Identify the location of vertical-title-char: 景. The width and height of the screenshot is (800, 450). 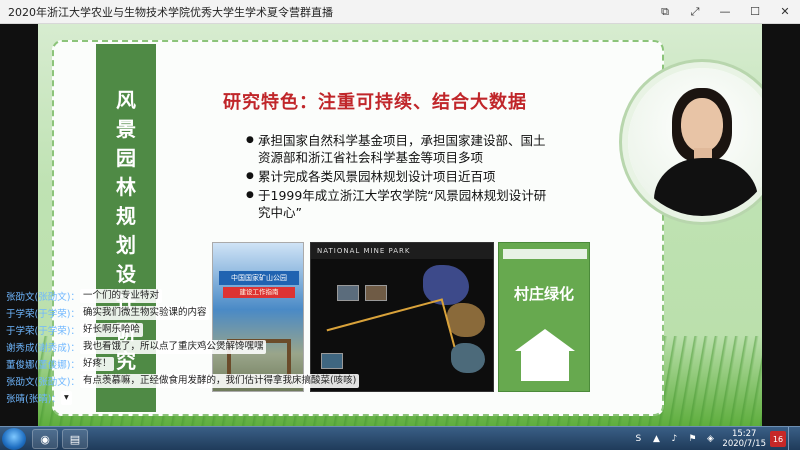
(126, 129).